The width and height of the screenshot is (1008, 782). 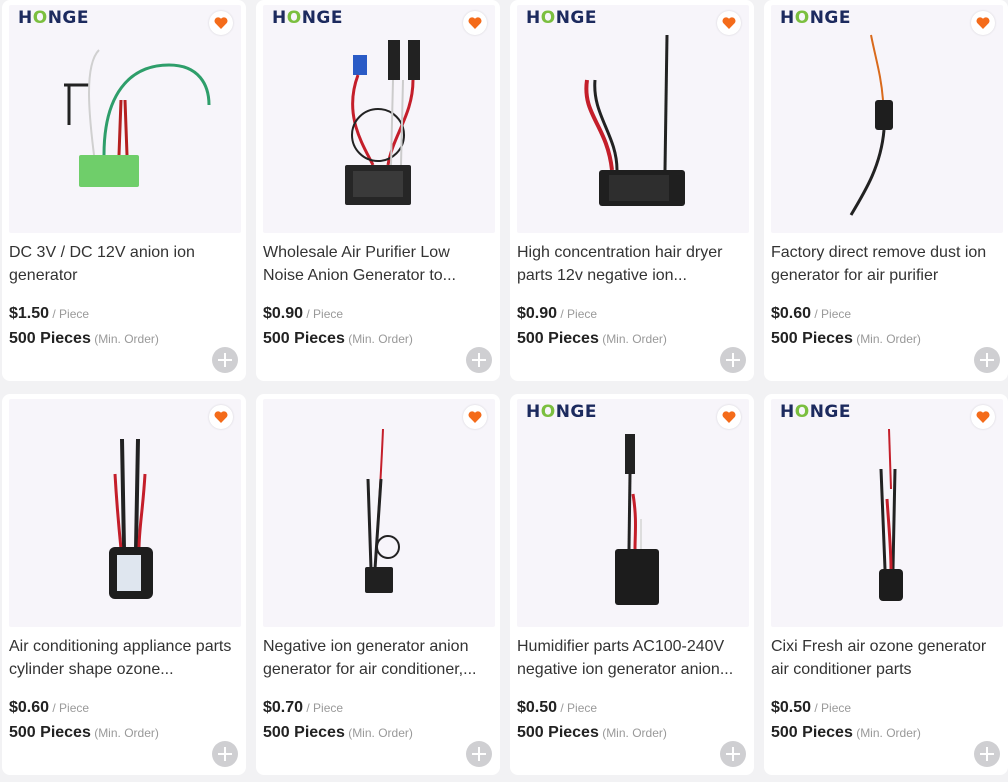 I want to click on product-price: $1.50, so click(x=29, y=313).